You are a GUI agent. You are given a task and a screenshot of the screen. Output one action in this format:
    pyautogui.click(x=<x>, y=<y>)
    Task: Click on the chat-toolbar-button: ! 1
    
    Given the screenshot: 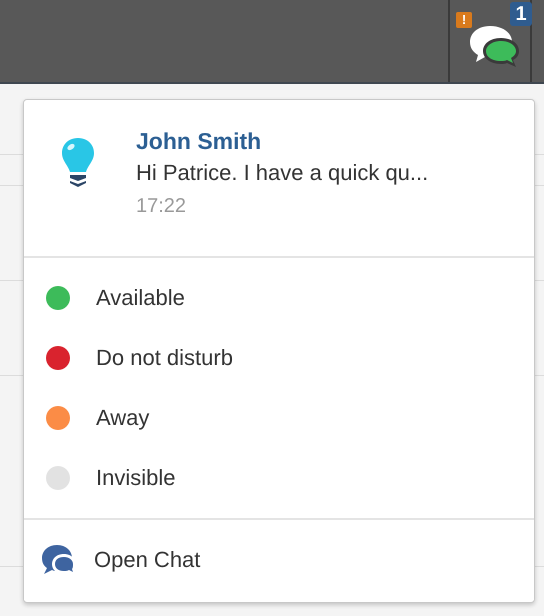 What is the action you would take?
    pyautogui.click(x=490, y=41)
    